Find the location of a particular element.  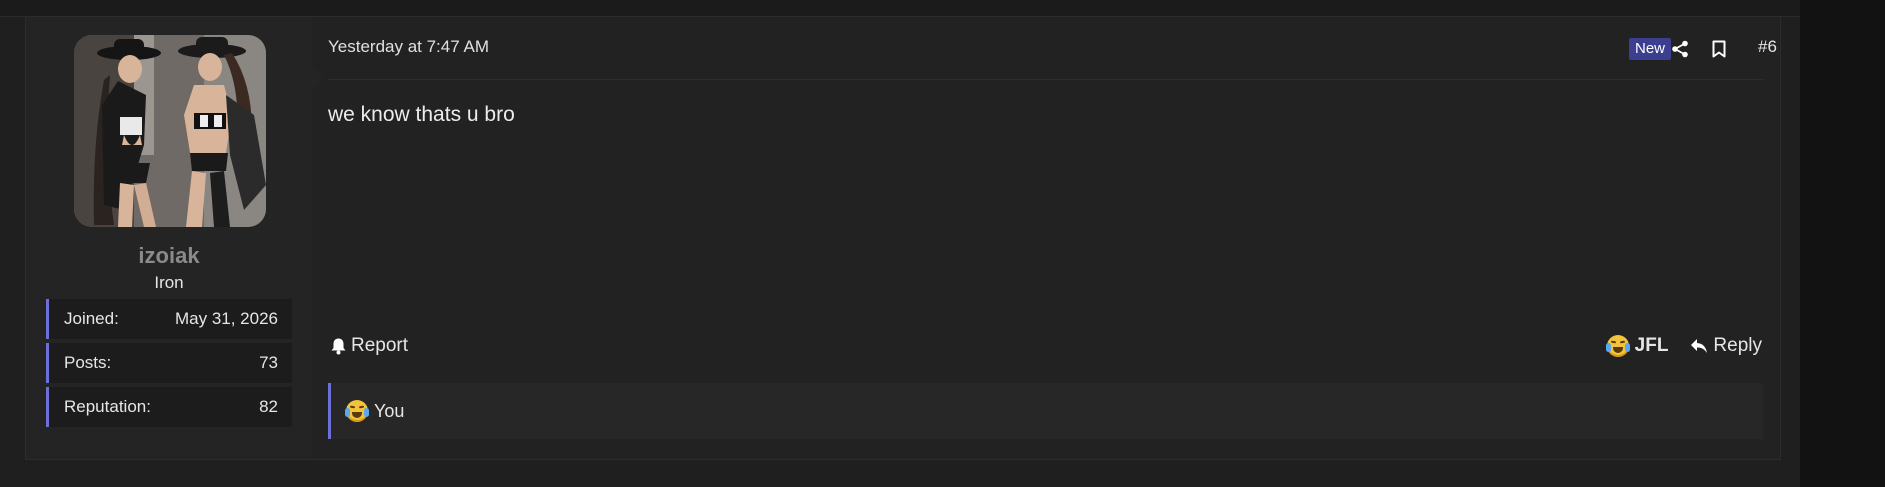

stat-value: 82 is located at coordinates (268, 406).